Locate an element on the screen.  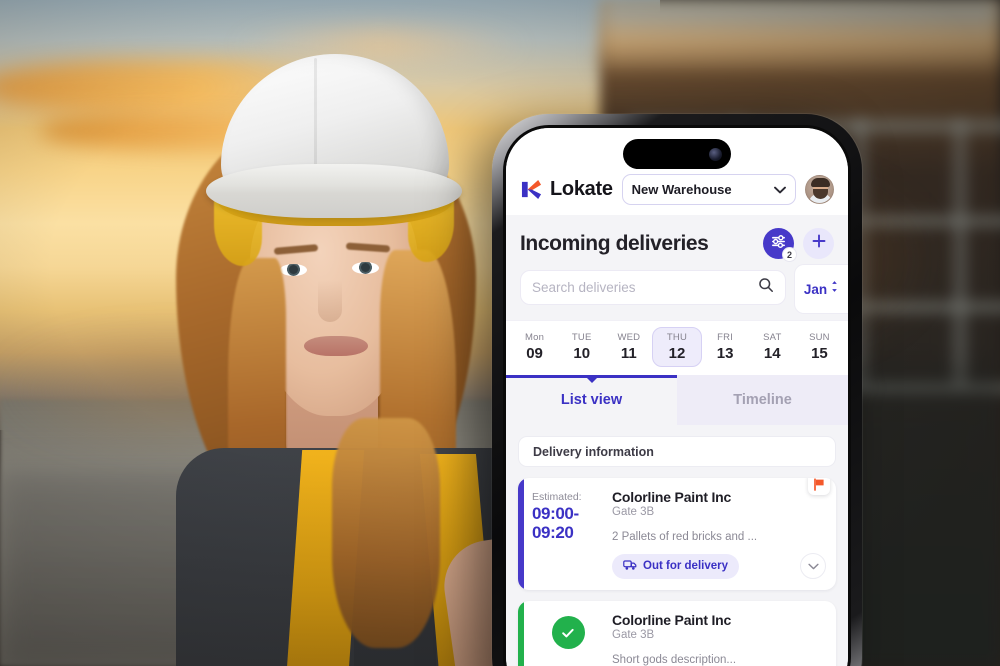
day-number: 15 is located at coordinates (819, 353).